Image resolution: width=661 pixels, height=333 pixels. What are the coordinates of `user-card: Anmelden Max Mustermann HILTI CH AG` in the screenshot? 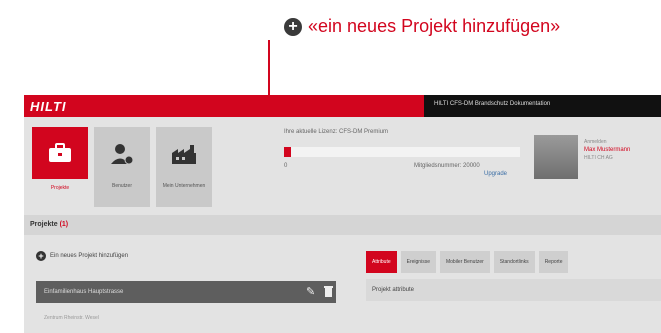 It's located at (597, 160).